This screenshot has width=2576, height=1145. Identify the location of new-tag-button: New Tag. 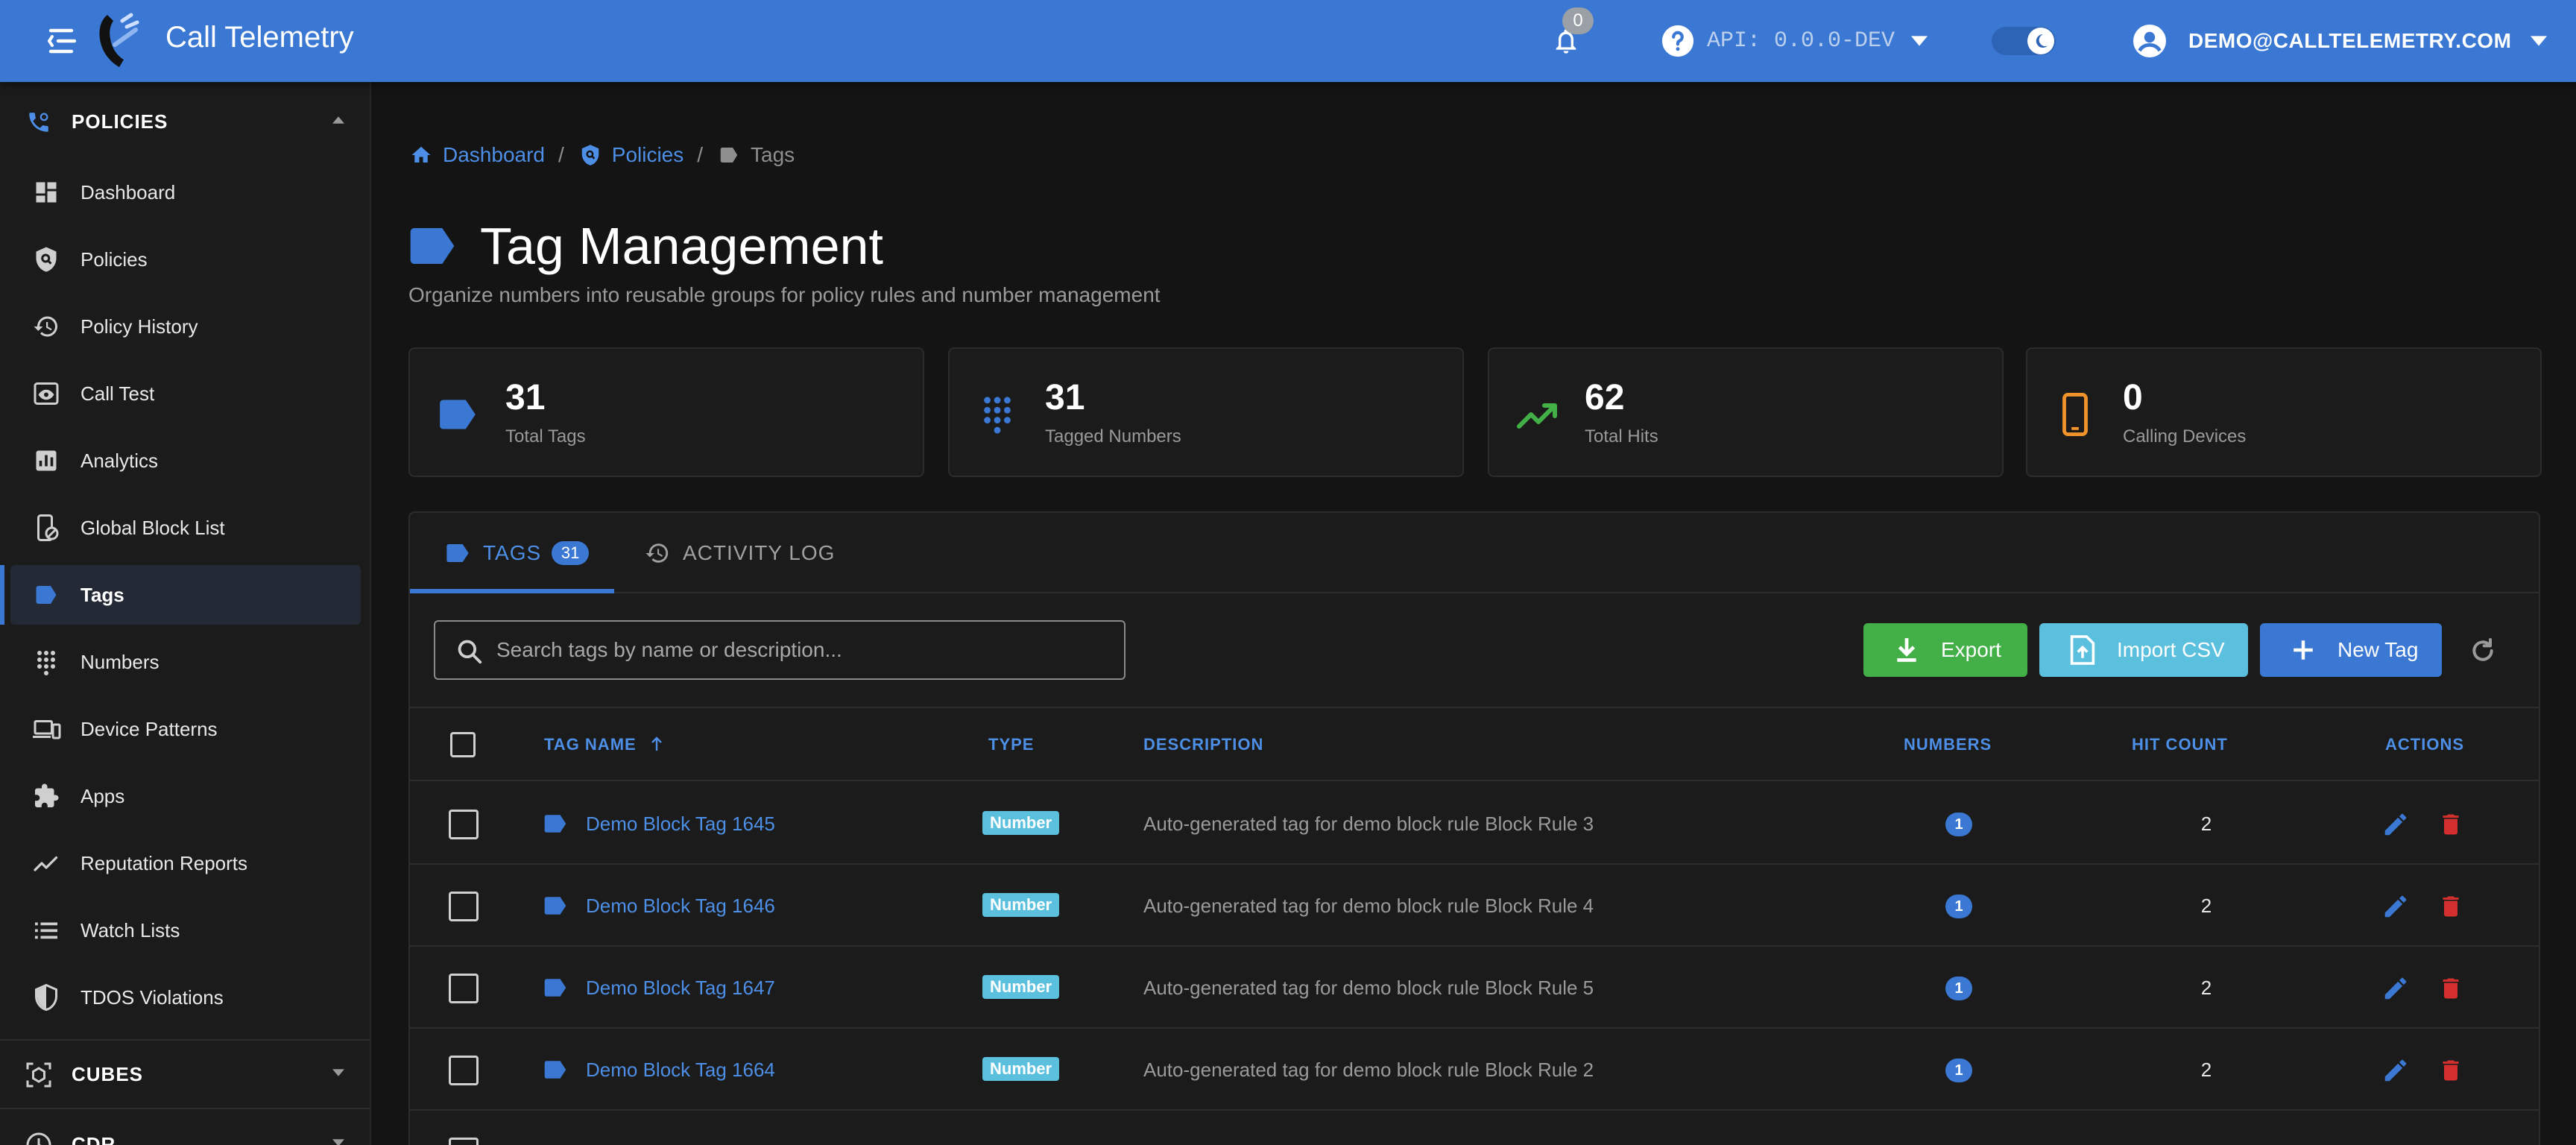
(2351, 650).